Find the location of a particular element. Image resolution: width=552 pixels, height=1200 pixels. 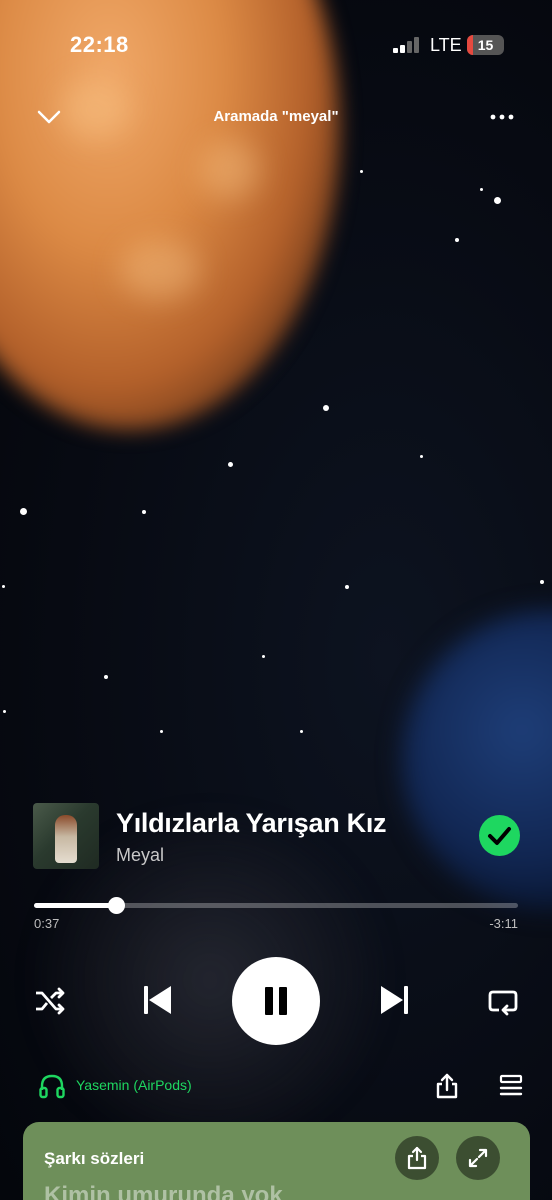

expand-icon is located at coordinates (478, 1158).